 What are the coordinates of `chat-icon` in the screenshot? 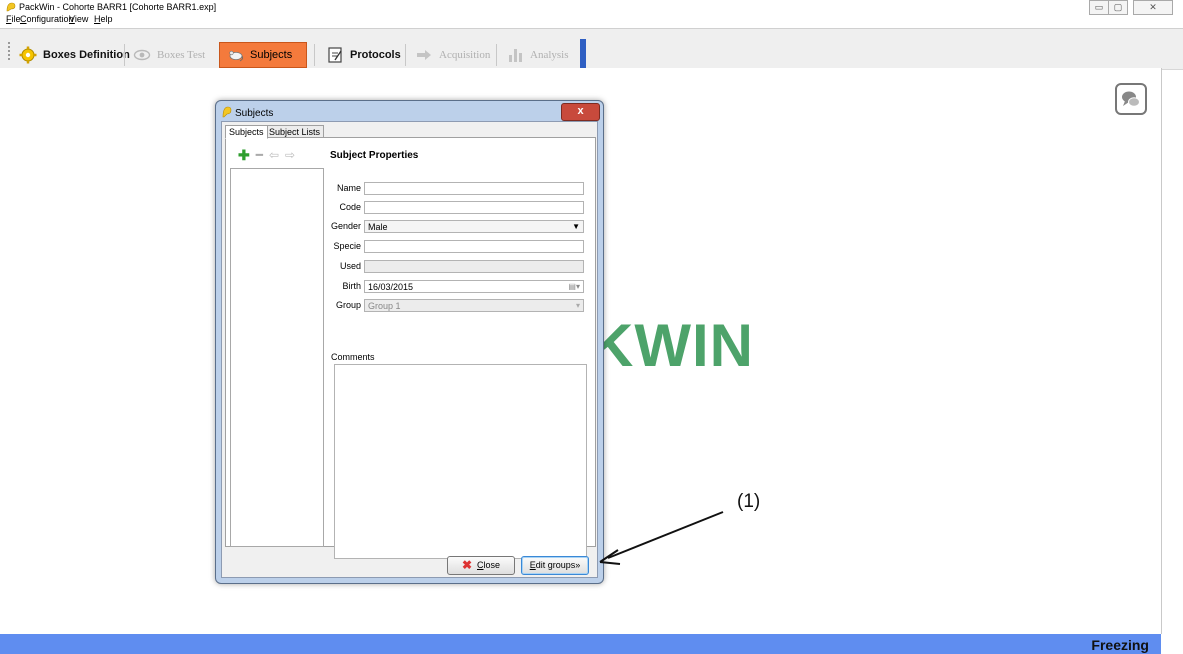 It's located at (1131, 99).